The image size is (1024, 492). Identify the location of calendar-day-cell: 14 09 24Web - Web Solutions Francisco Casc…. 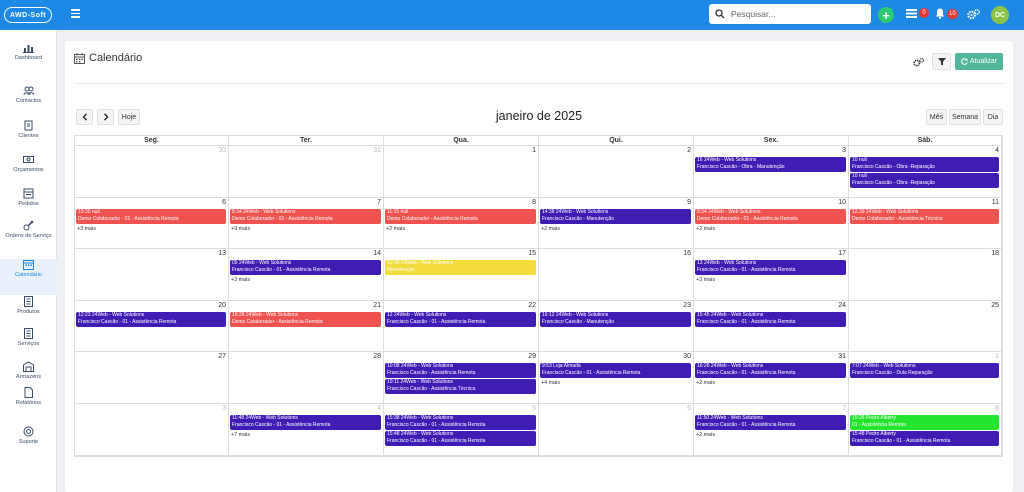
(306, 275).